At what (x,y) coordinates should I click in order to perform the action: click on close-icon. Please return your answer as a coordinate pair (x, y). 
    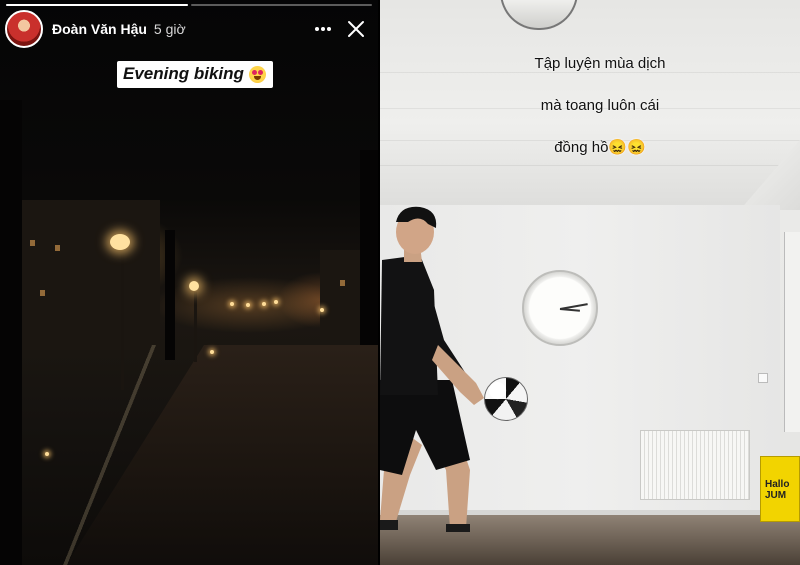
    Looking at the image, I should click on (356, 29).